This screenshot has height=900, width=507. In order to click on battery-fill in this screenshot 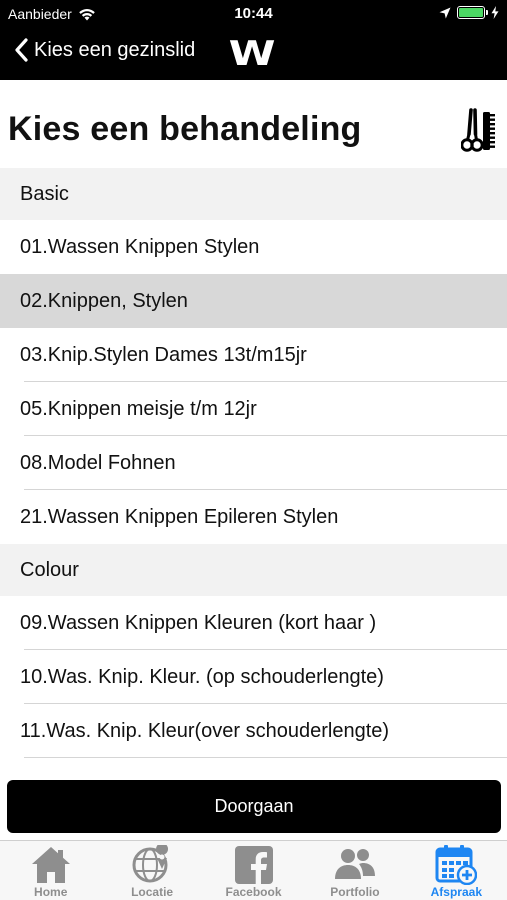, I will do `click(471, 12)`.